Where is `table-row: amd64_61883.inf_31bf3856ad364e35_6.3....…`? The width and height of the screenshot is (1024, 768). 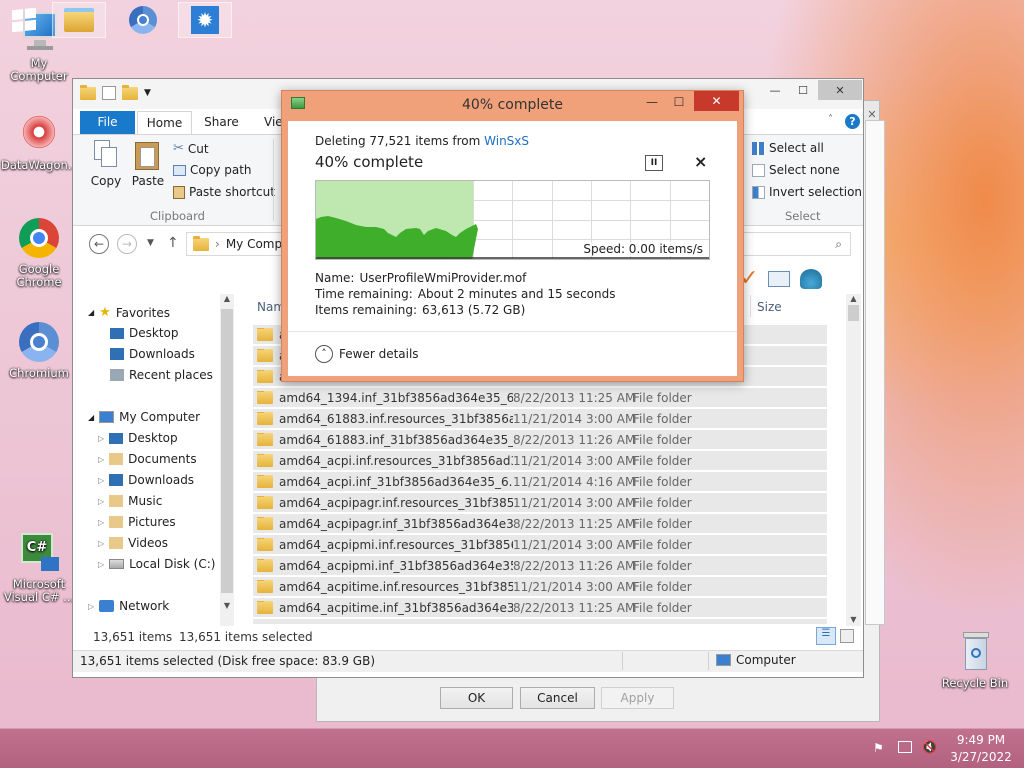
table-row: amd64_61883.inf_31bf3856ad364e35_6.3....… is located at coordinates (540, 439).